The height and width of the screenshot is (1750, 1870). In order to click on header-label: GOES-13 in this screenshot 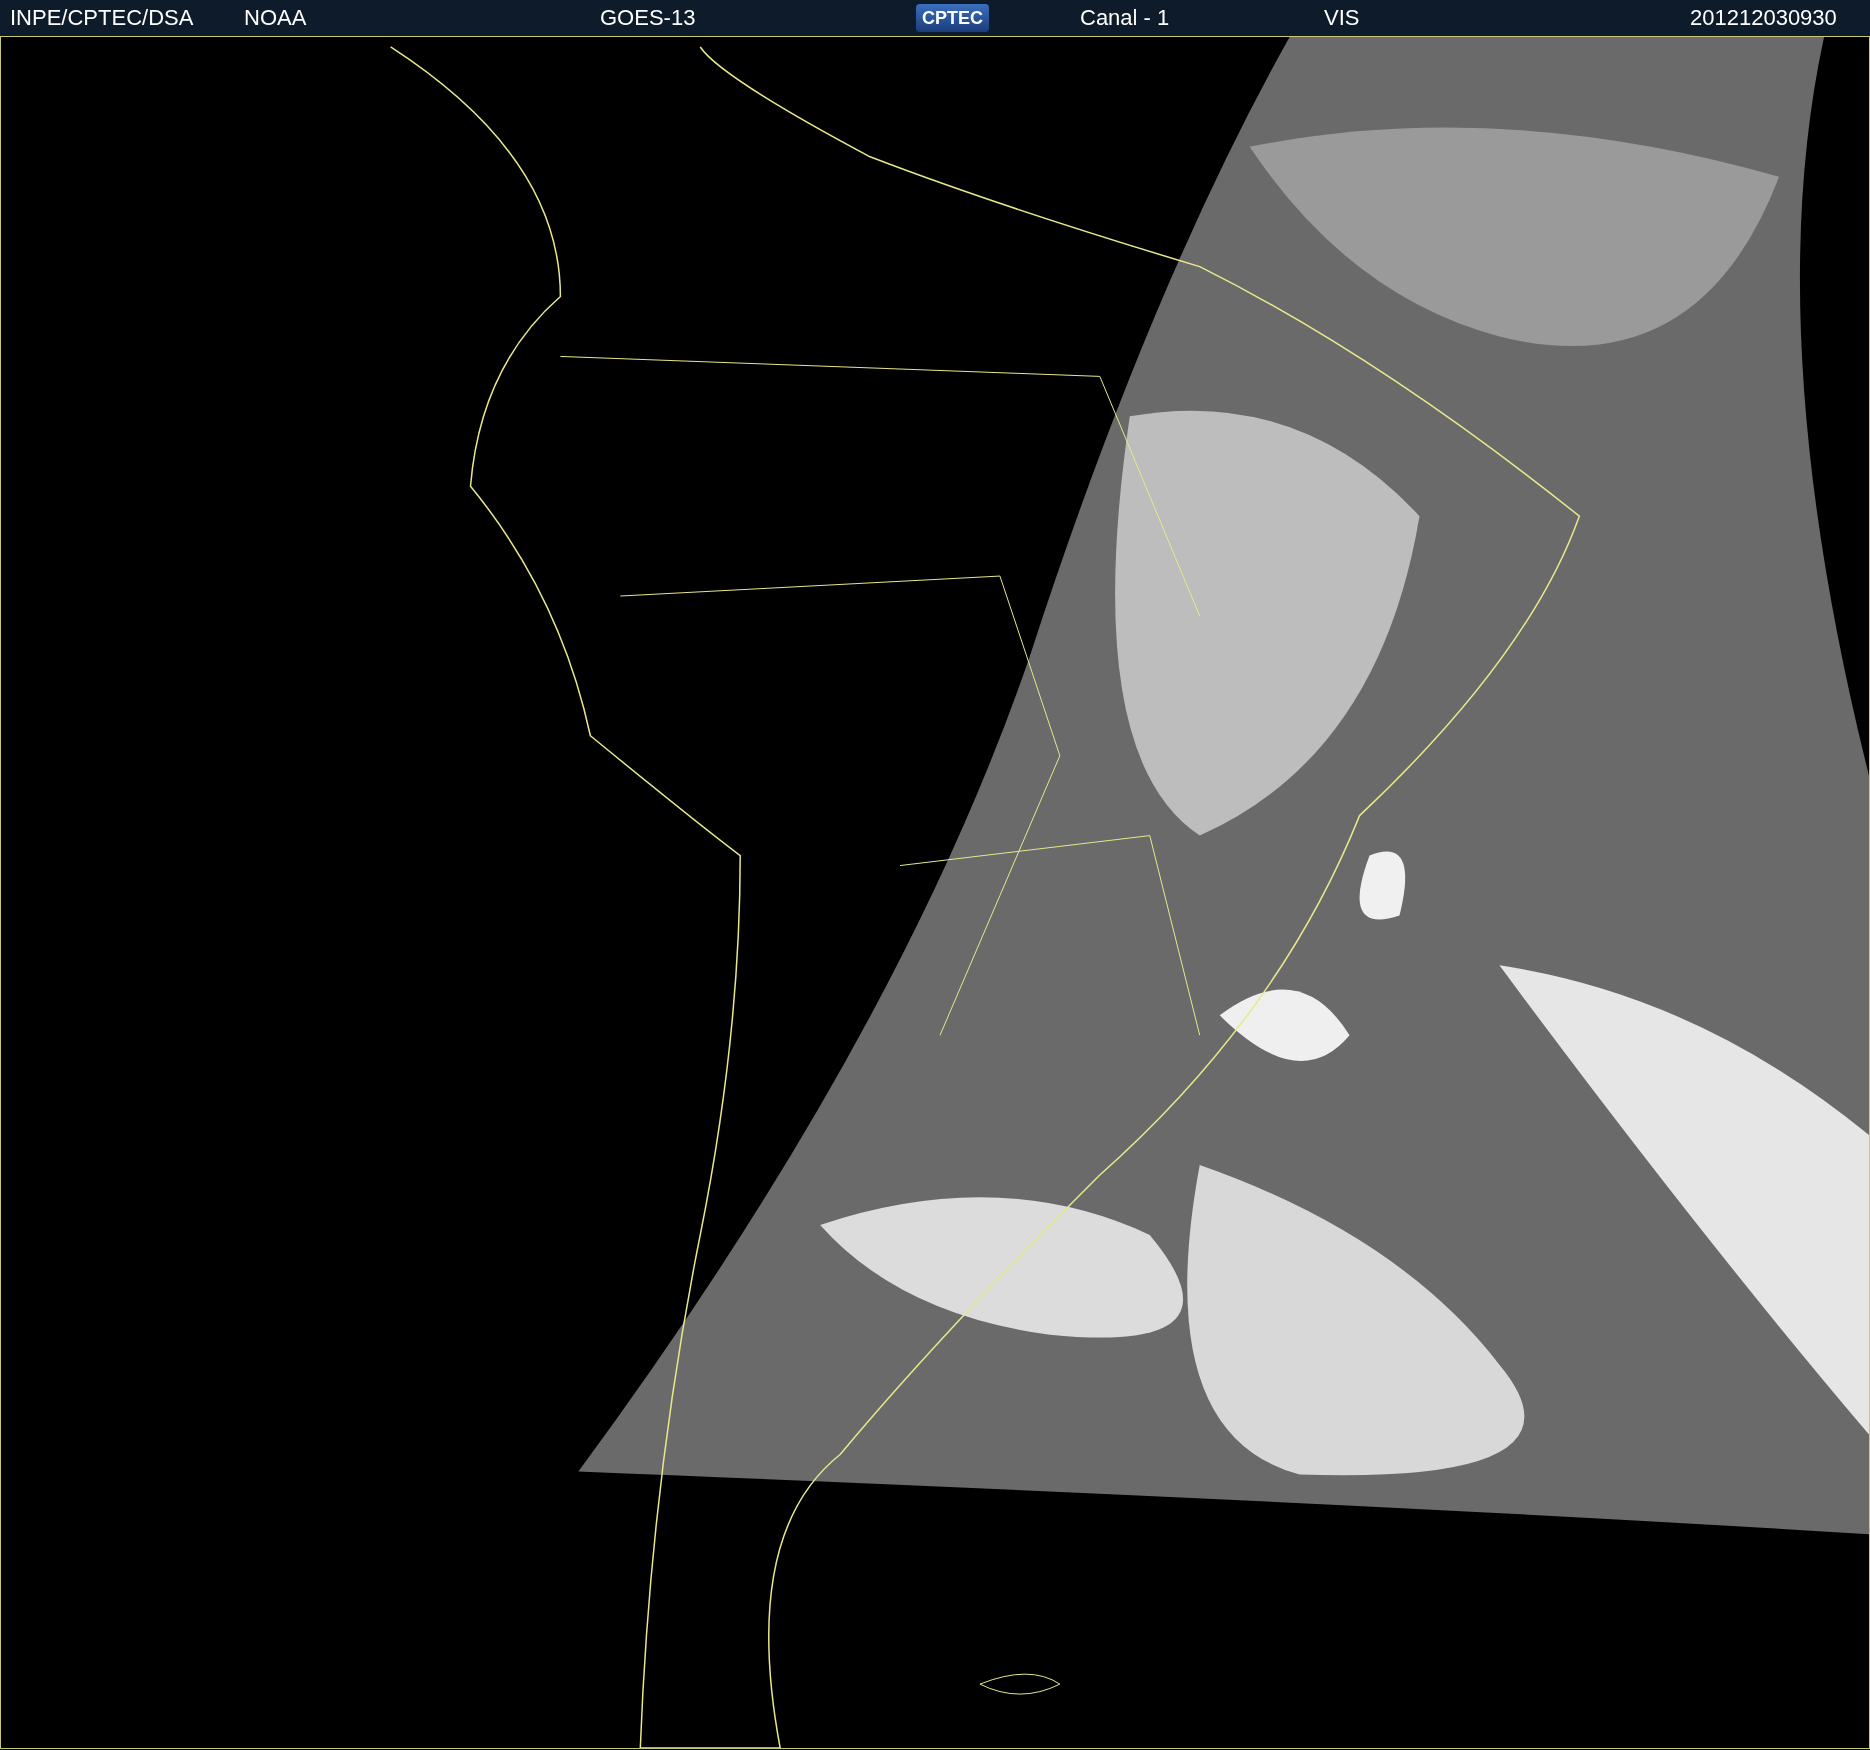, I will do `click(648, 18)`.